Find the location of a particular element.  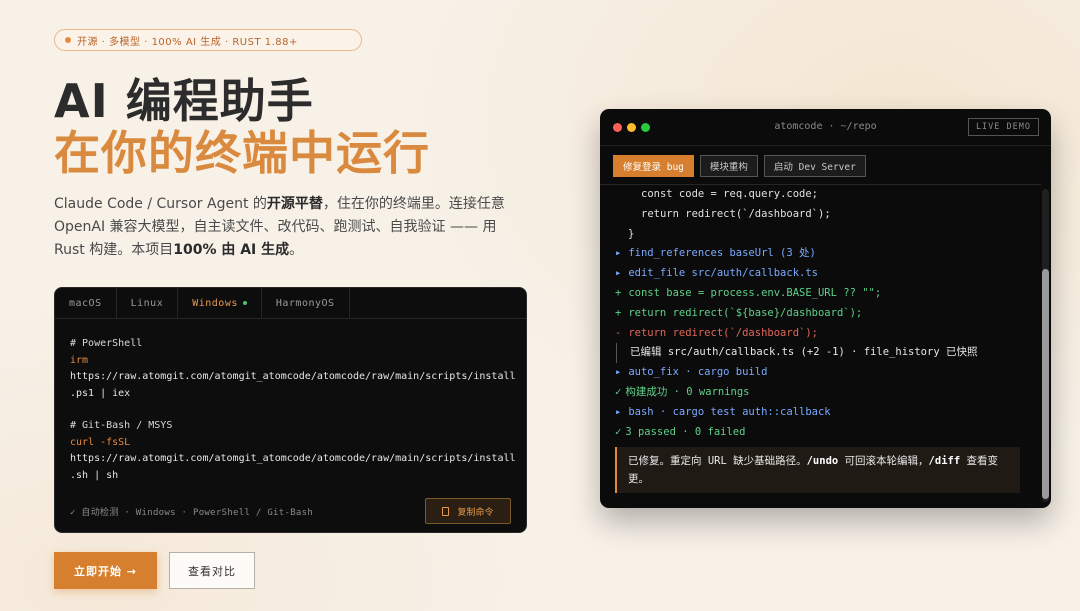

code-comment: # PowerShell is located at coordinates (106, 343).